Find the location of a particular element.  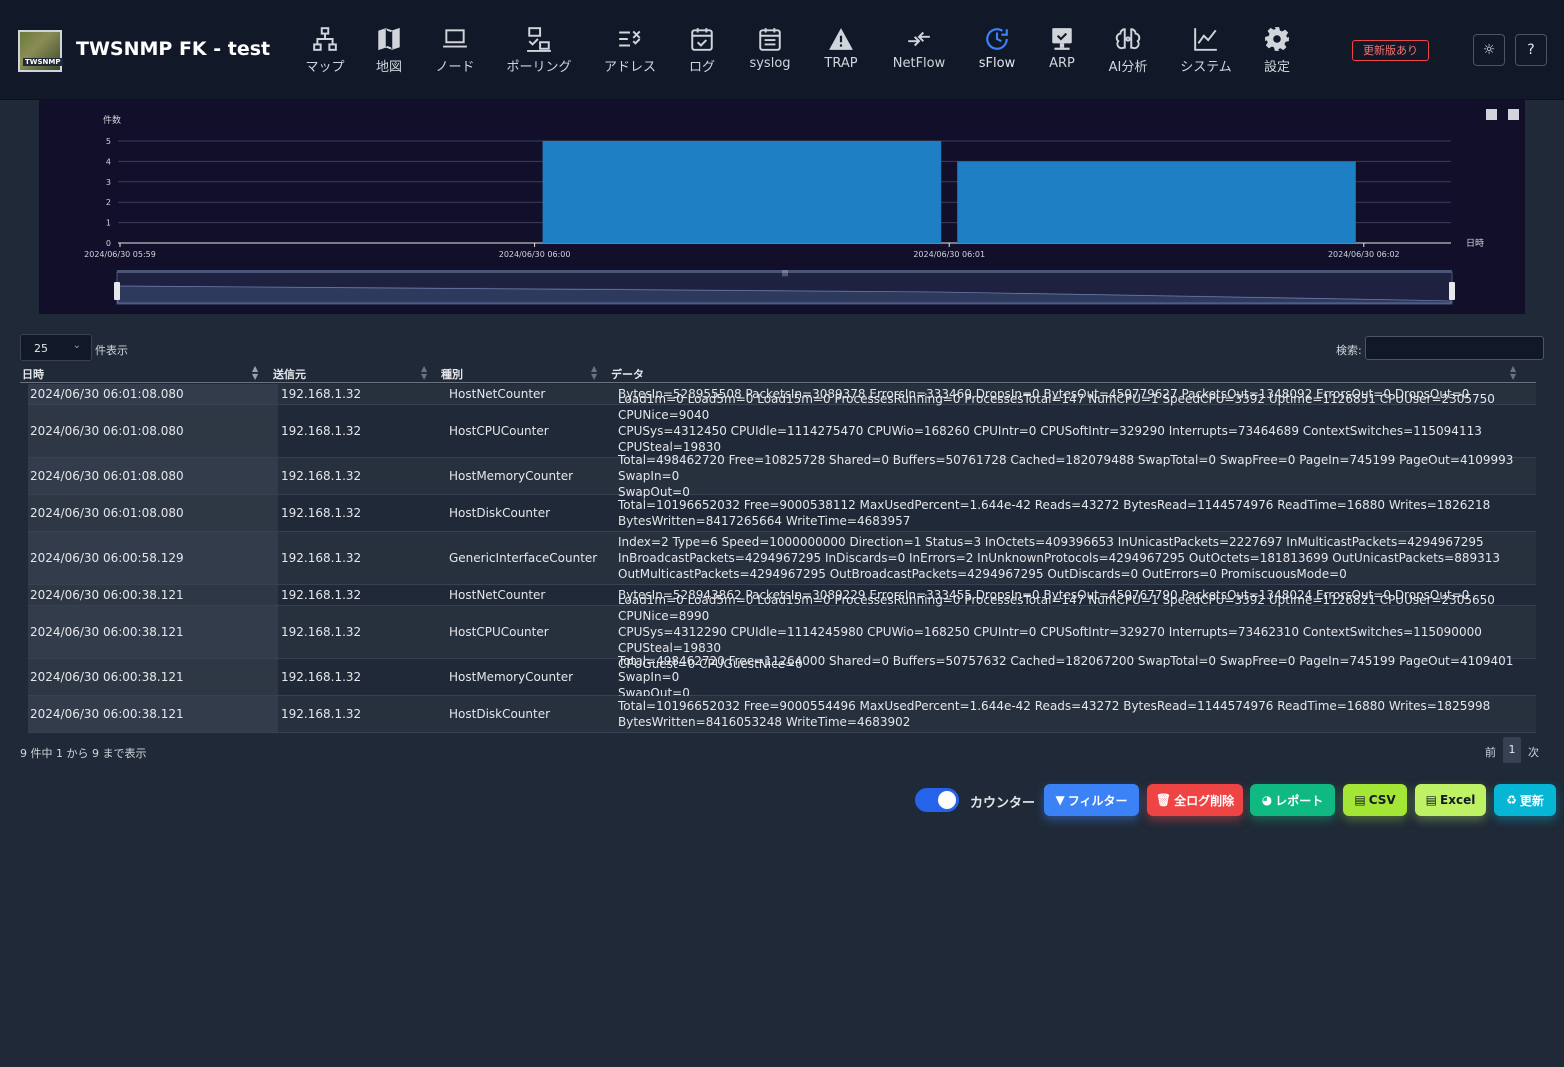

column-header-source: 送信元 is located at coordinates (289, 374).